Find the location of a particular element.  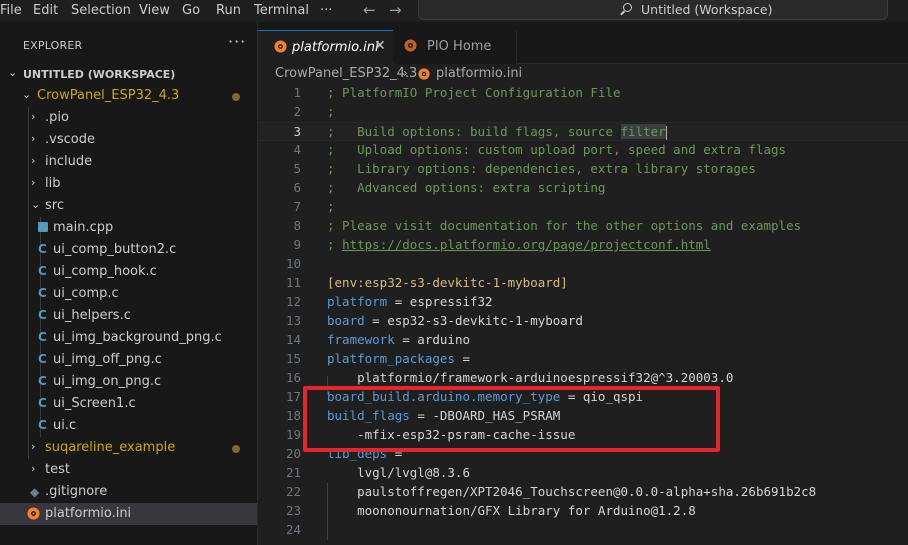

folder-label: lib is located at coordinates (53, 183).